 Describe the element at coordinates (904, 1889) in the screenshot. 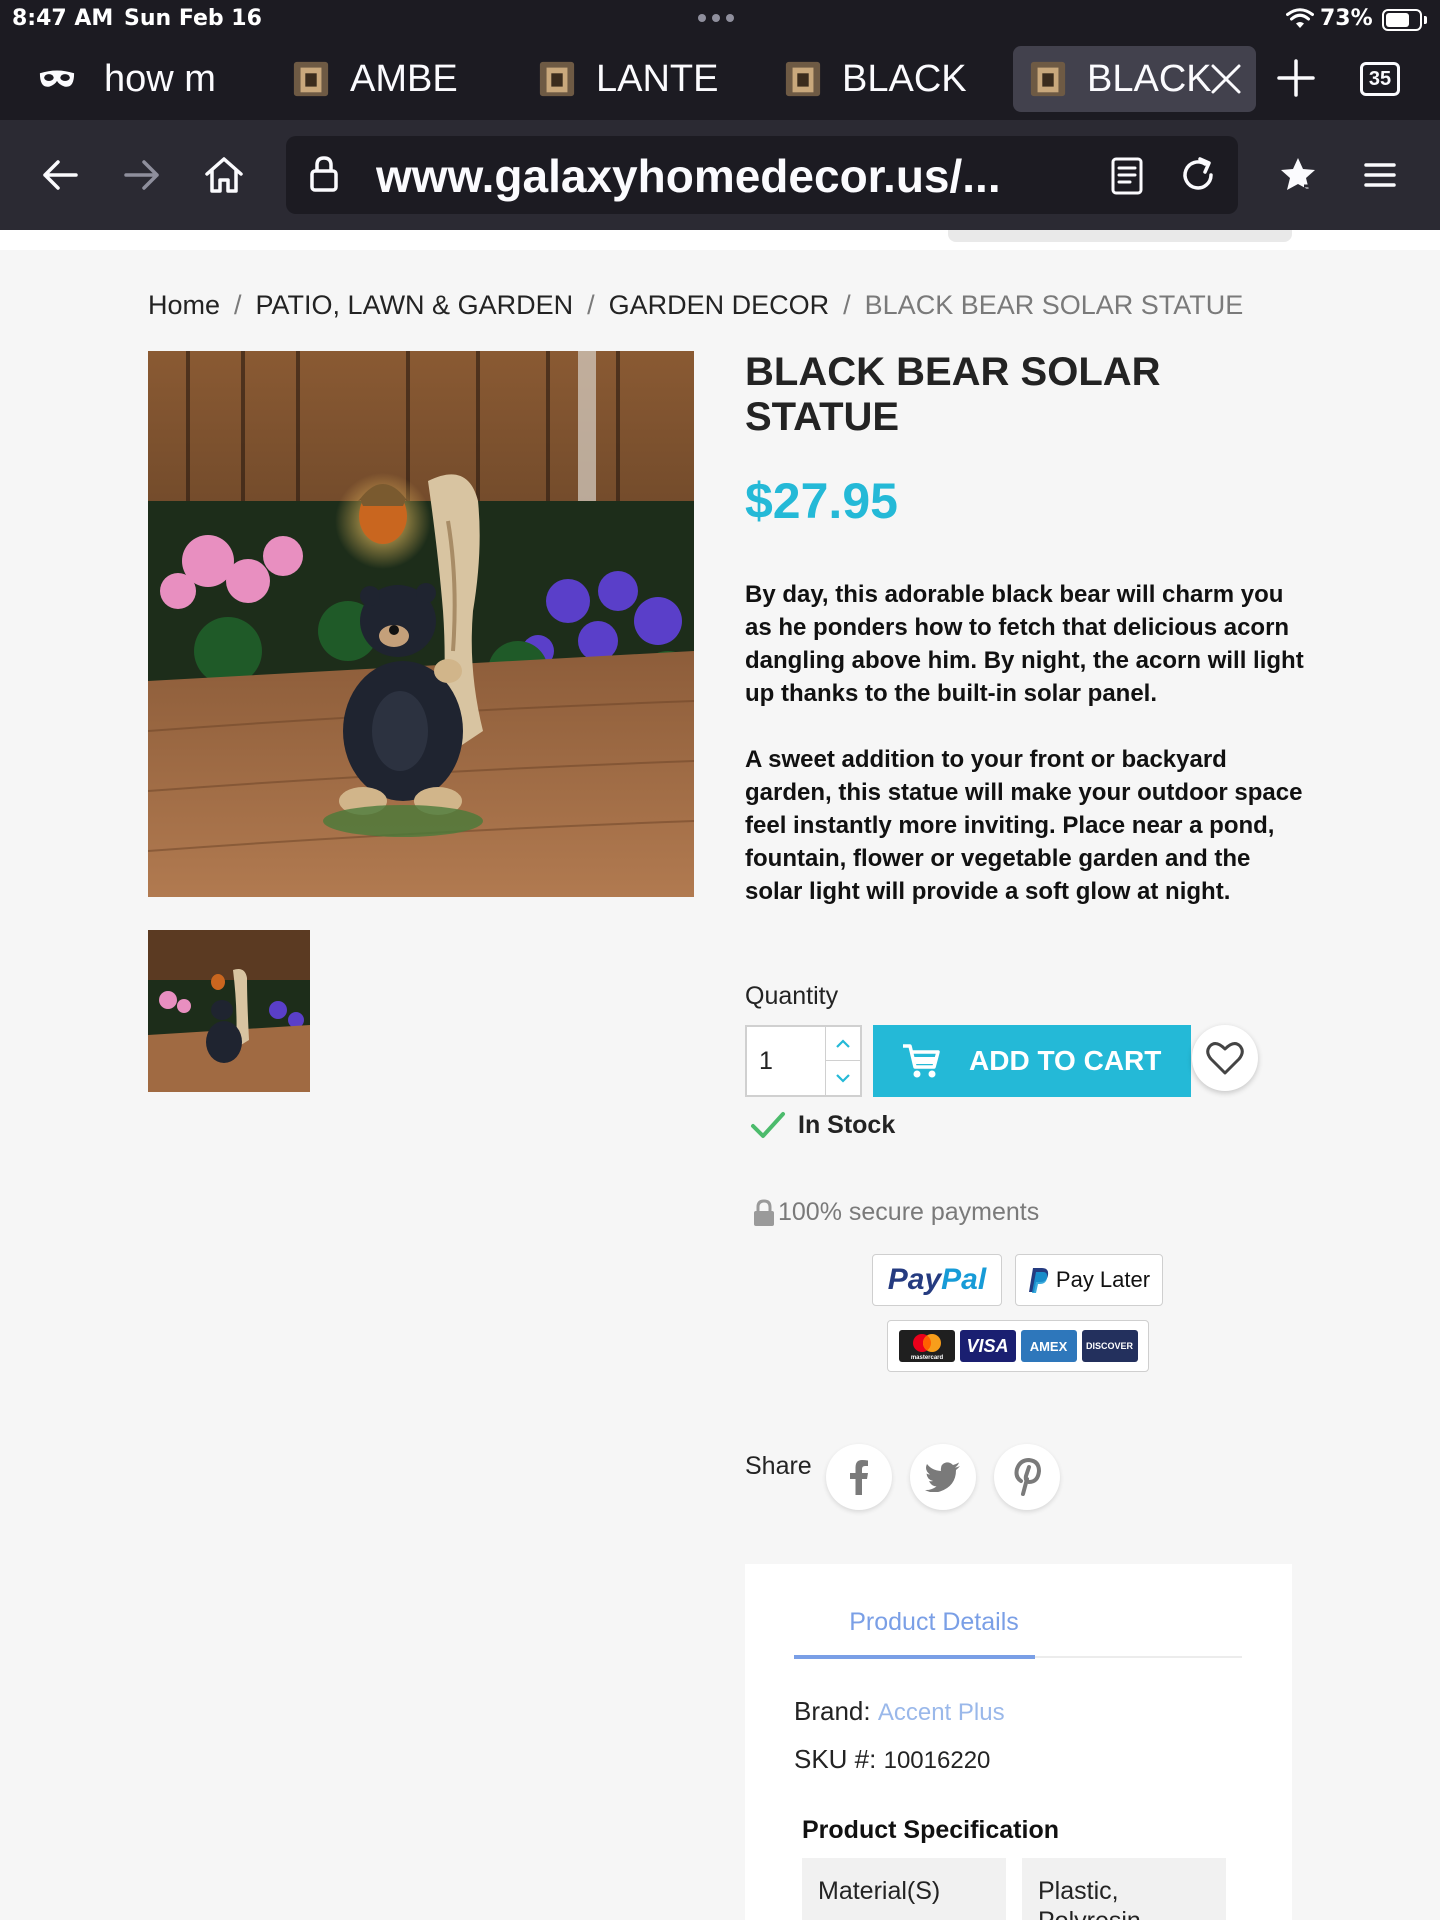

I see `spec-name-cell: Material(S)` at that location.